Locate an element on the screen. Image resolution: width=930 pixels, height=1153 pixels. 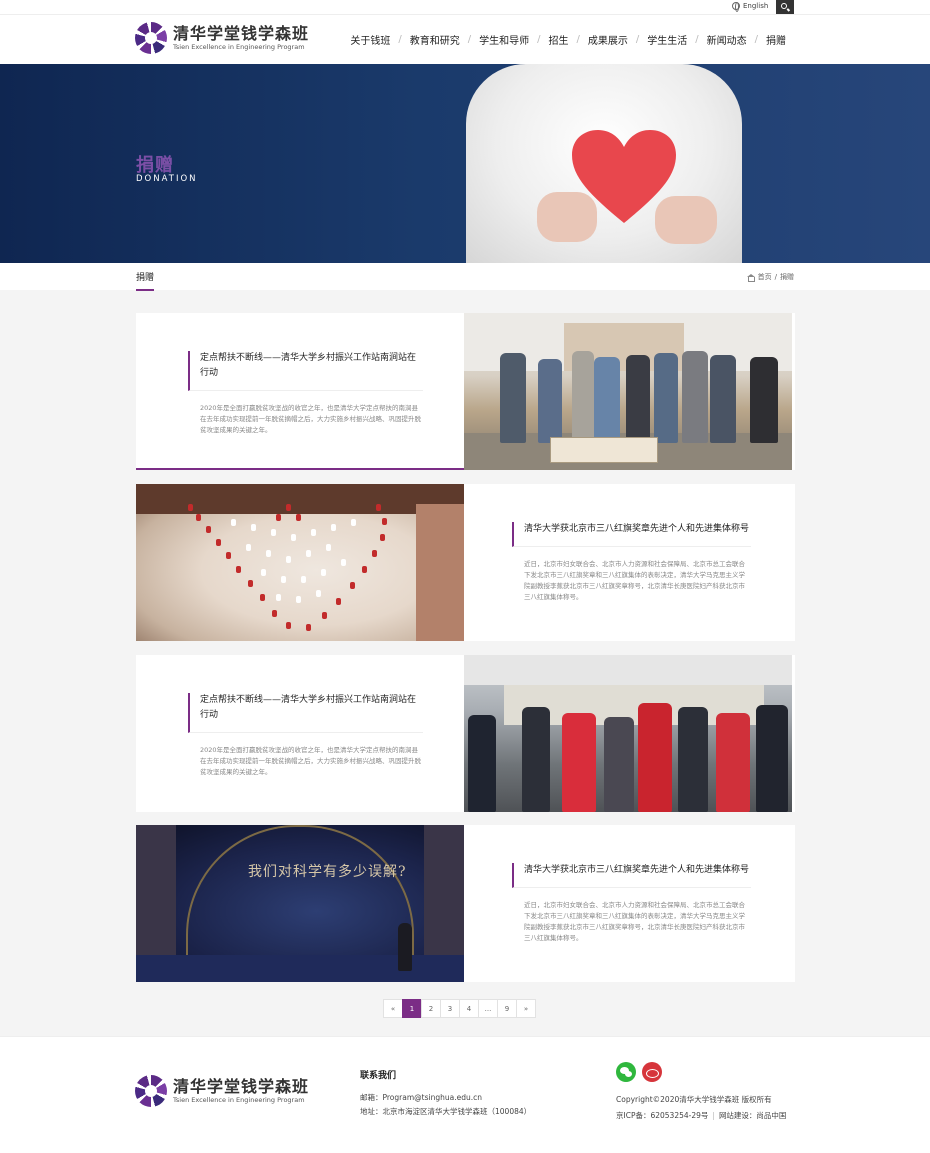
page-next: » is located at coordinates (526, 1008).